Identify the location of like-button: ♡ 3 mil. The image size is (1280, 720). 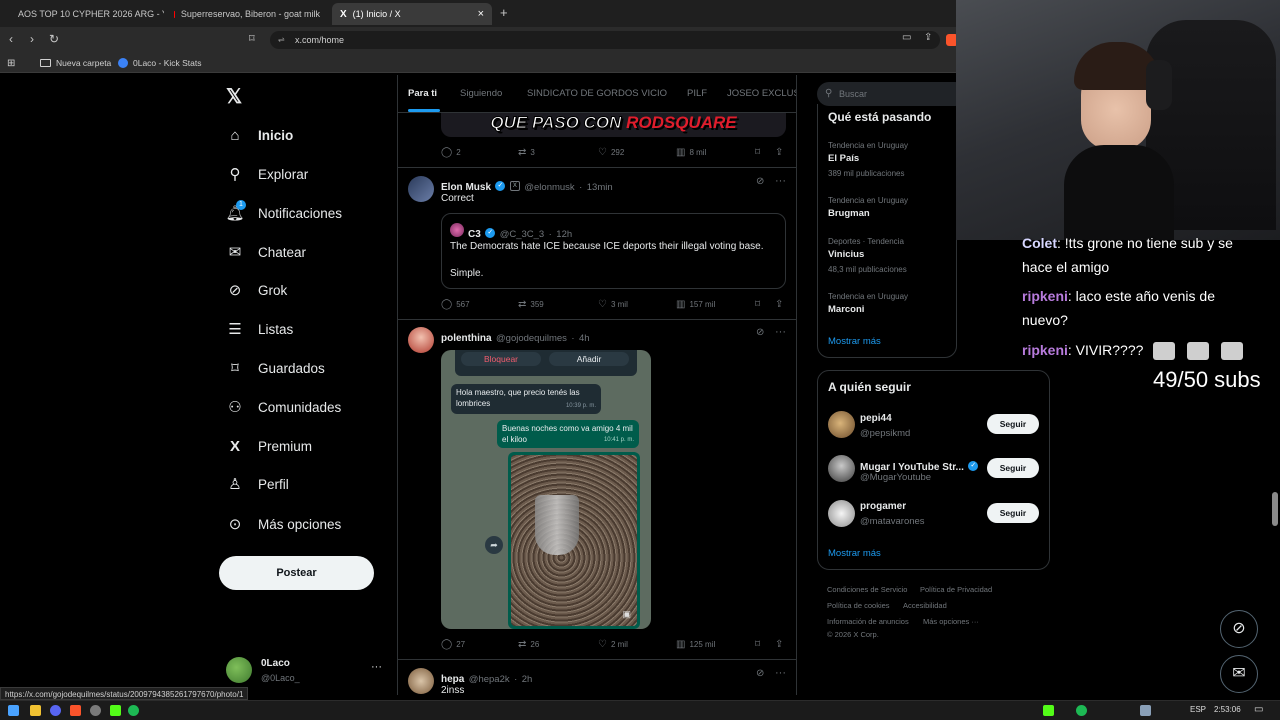
(613, 304).